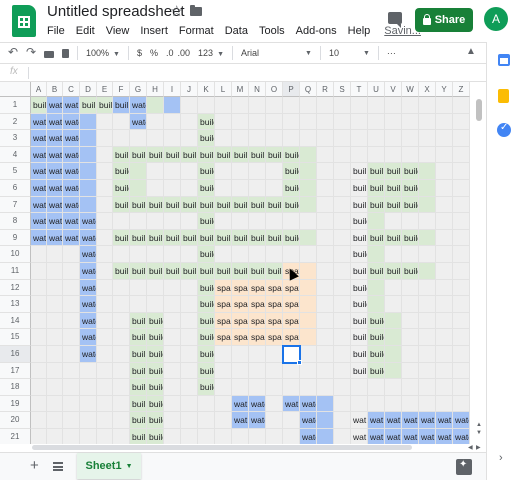 The height and width of the screenshot is (480, 520). Describe the element at coordinates (342, 105) in the screenshot. I see `cell-s1` at that location.